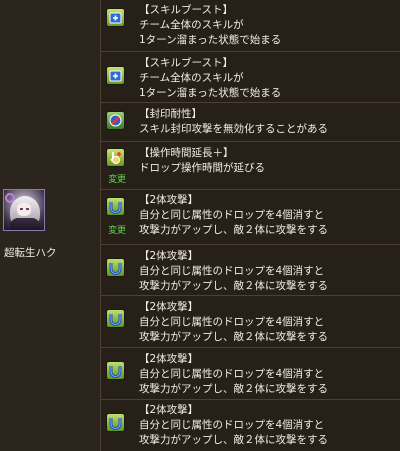 The width and height of the screenshot is (400, 451). Describe the element at coordinates (115, 120) in the screenshot. I see `seal-resist-icon` at that location.